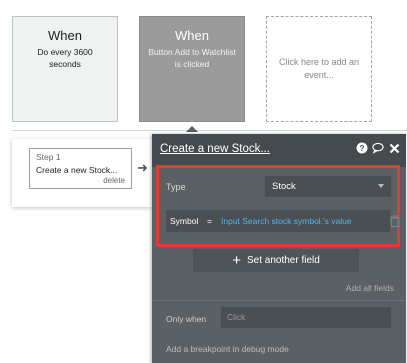 The image size is (407, 363). I want to click on chevron-down-icon, so click(381, 186).